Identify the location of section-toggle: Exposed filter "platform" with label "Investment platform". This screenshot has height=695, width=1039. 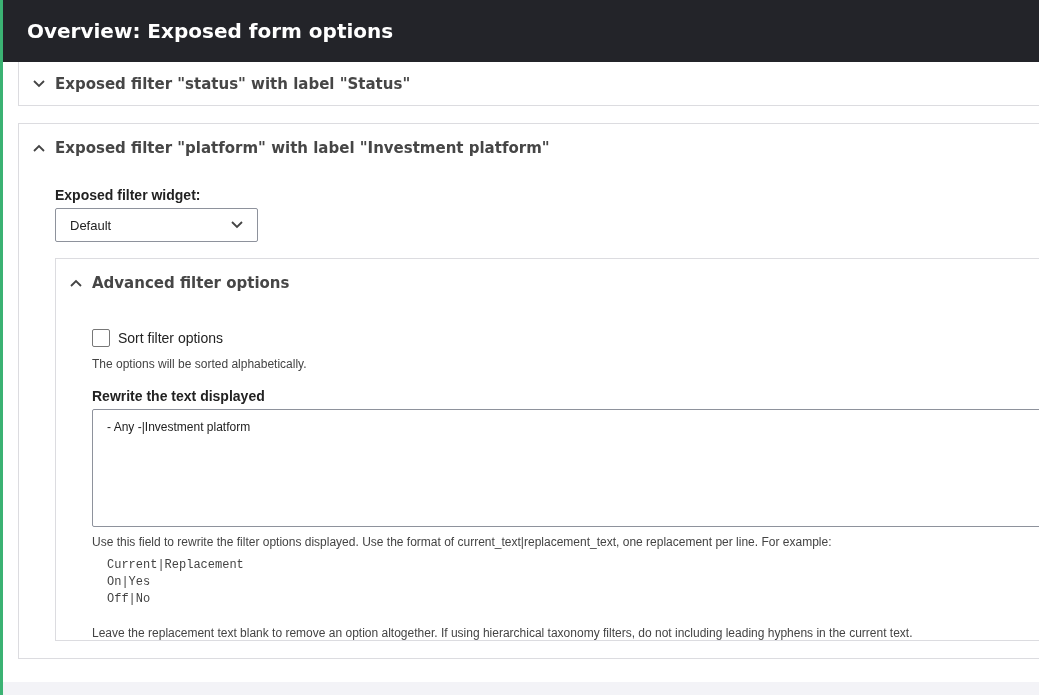
(529, 148).